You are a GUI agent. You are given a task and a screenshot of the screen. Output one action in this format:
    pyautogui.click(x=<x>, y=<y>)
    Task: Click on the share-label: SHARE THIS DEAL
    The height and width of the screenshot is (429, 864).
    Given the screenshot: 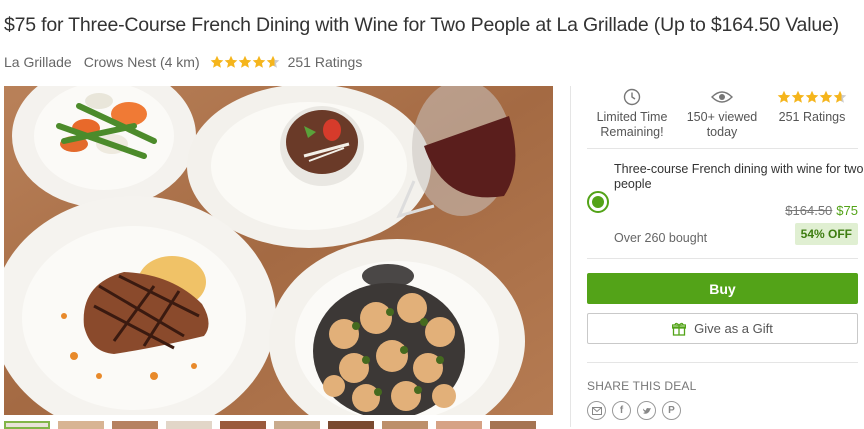 What is the action you would take?
    pyautogui.click(x=642, y=386)
    